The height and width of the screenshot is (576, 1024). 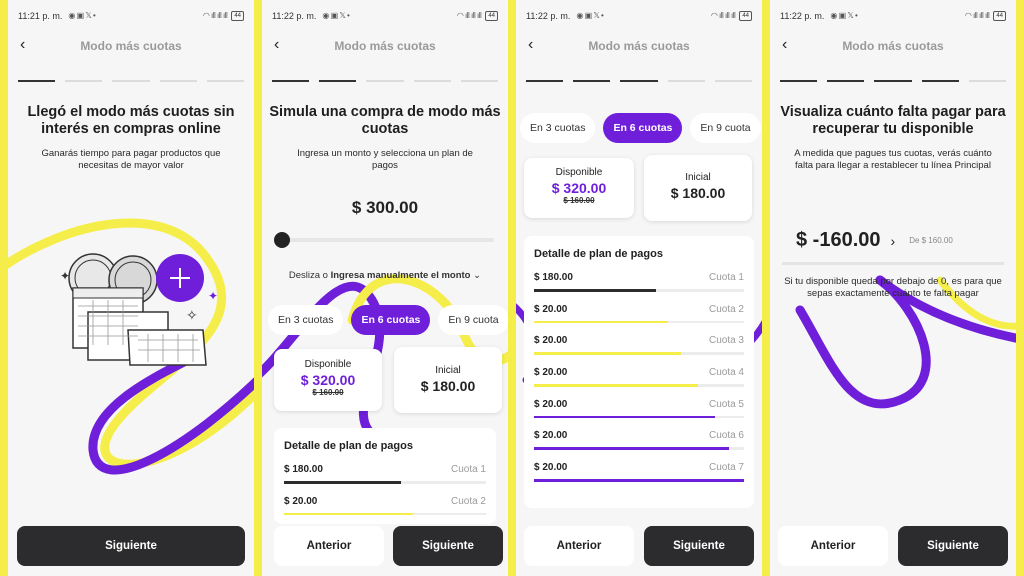 I want to click on balance-total: De $ 160.00, so click(x=931, y=240).